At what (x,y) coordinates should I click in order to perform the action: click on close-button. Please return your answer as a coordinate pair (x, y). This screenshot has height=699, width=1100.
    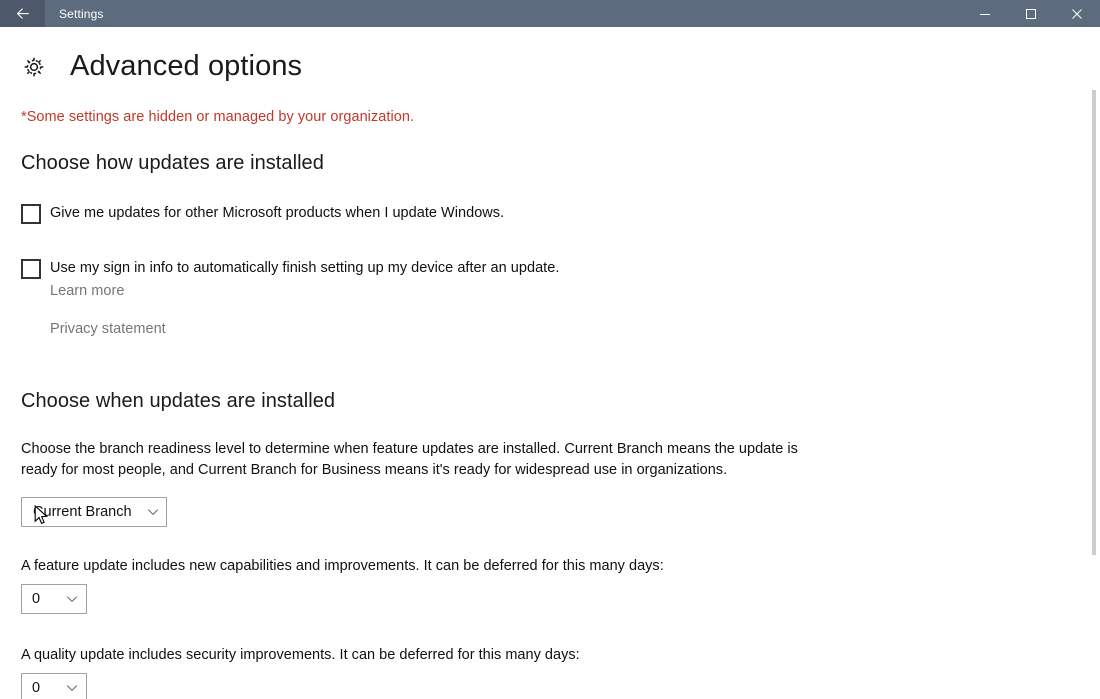
    Looking at the image, I should click on (1077, 13).